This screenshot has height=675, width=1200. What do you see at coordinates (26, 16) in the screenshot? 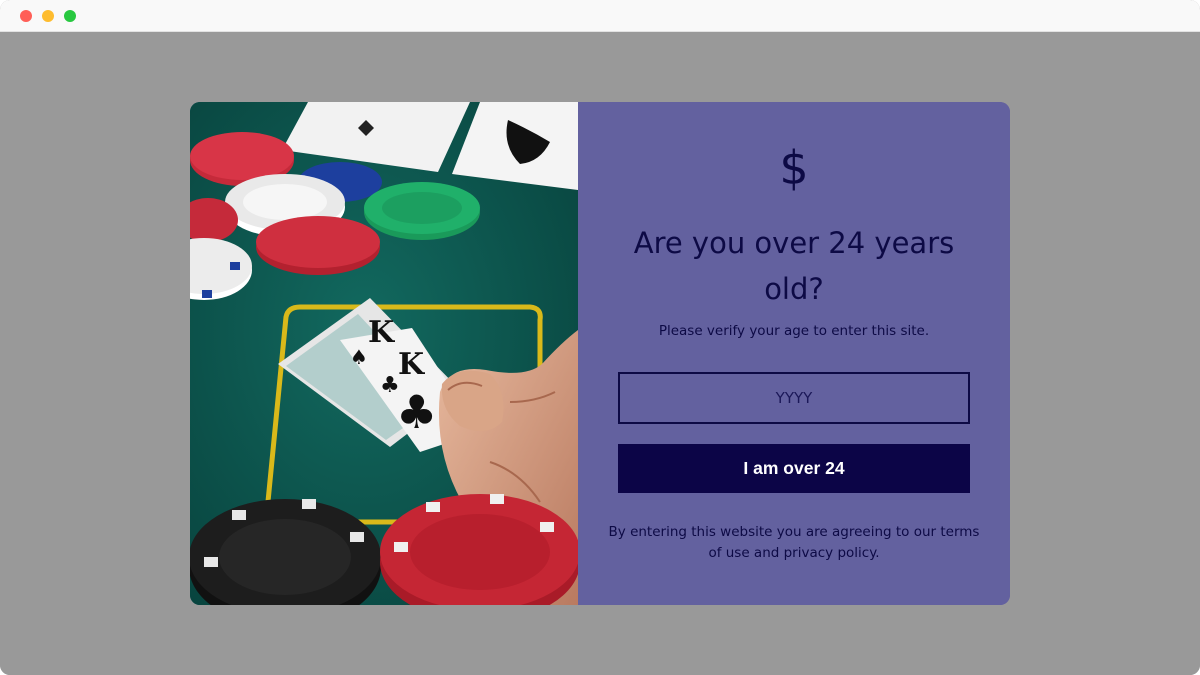
I see `close-window-button` at bounding box center [26, 16].